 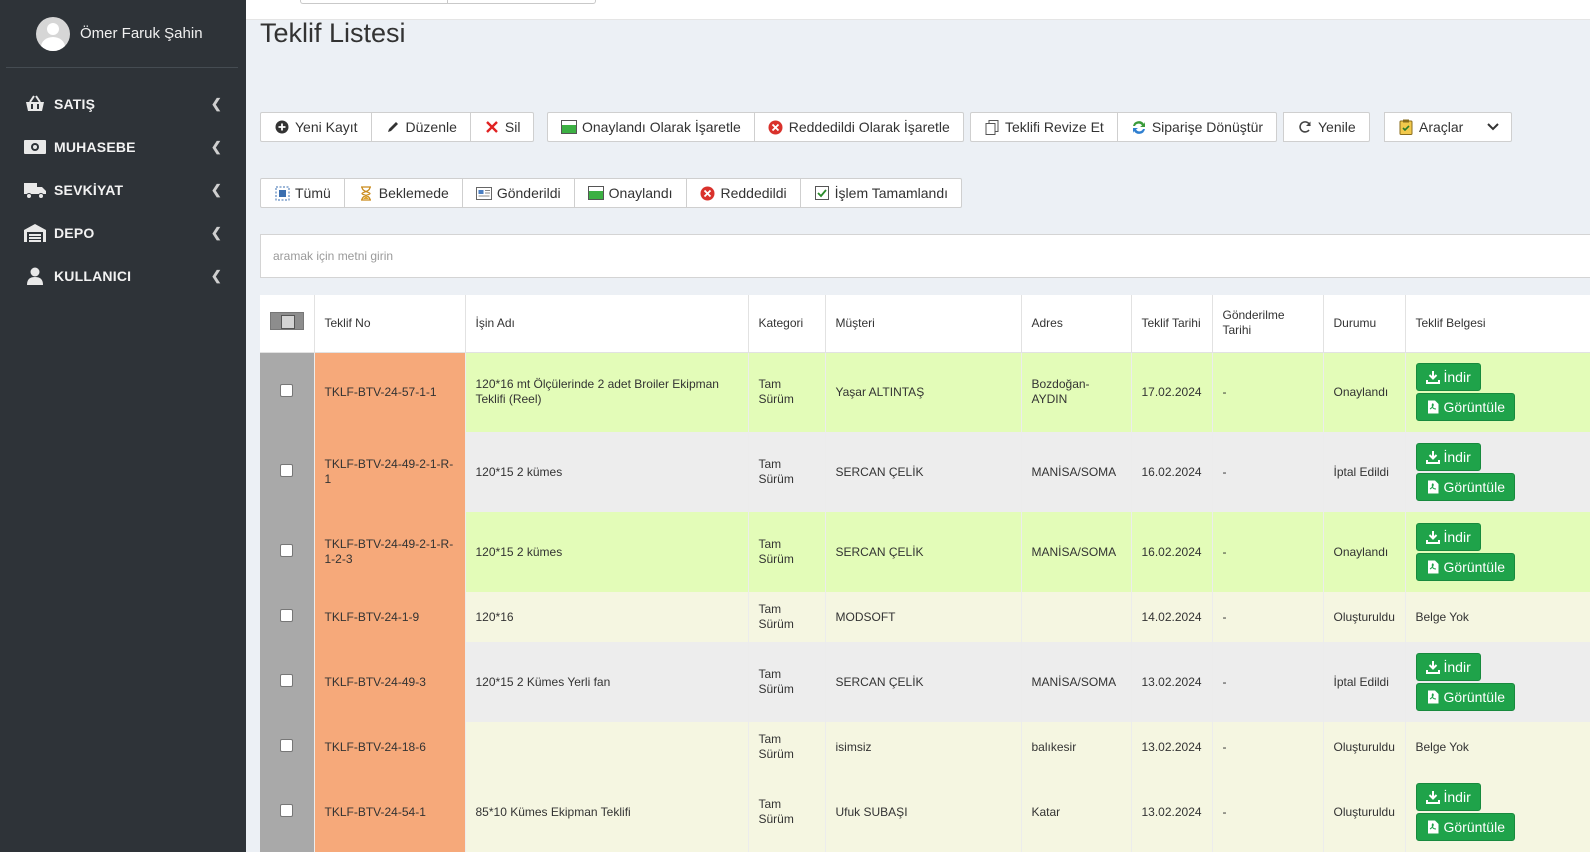 What do you see at coordinates (1076, 552) in the screenshot?
I see `cell-adres: MANİSA/SOMA` at bounding box center [1076, 552].